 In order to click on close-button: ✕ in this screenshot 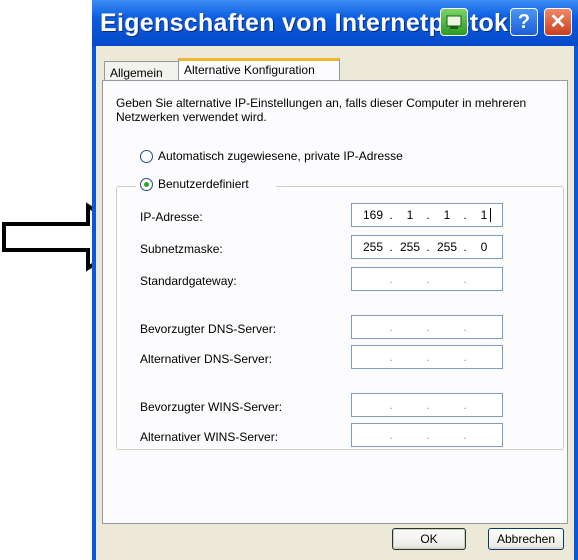, I will do `click(558, 22)`.